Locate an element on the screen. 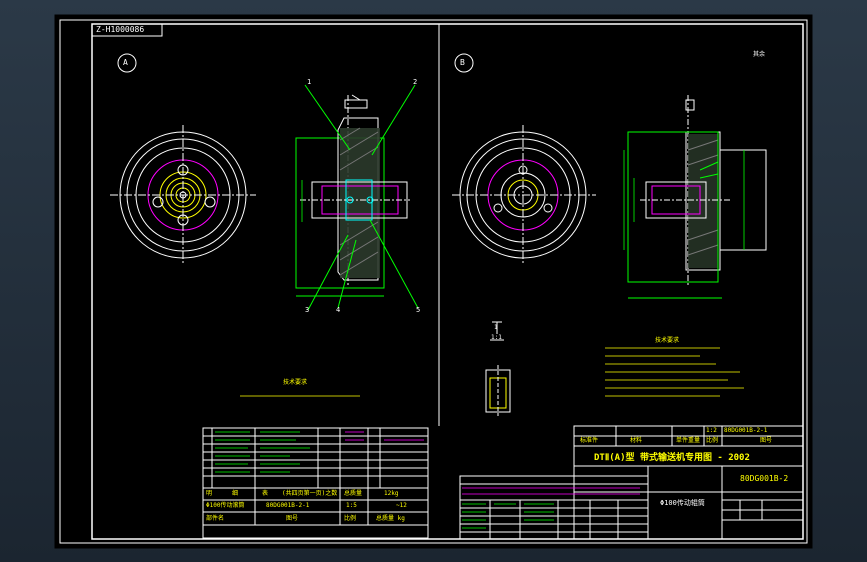  callout-3: 3 is located at coordinates (307, 310).